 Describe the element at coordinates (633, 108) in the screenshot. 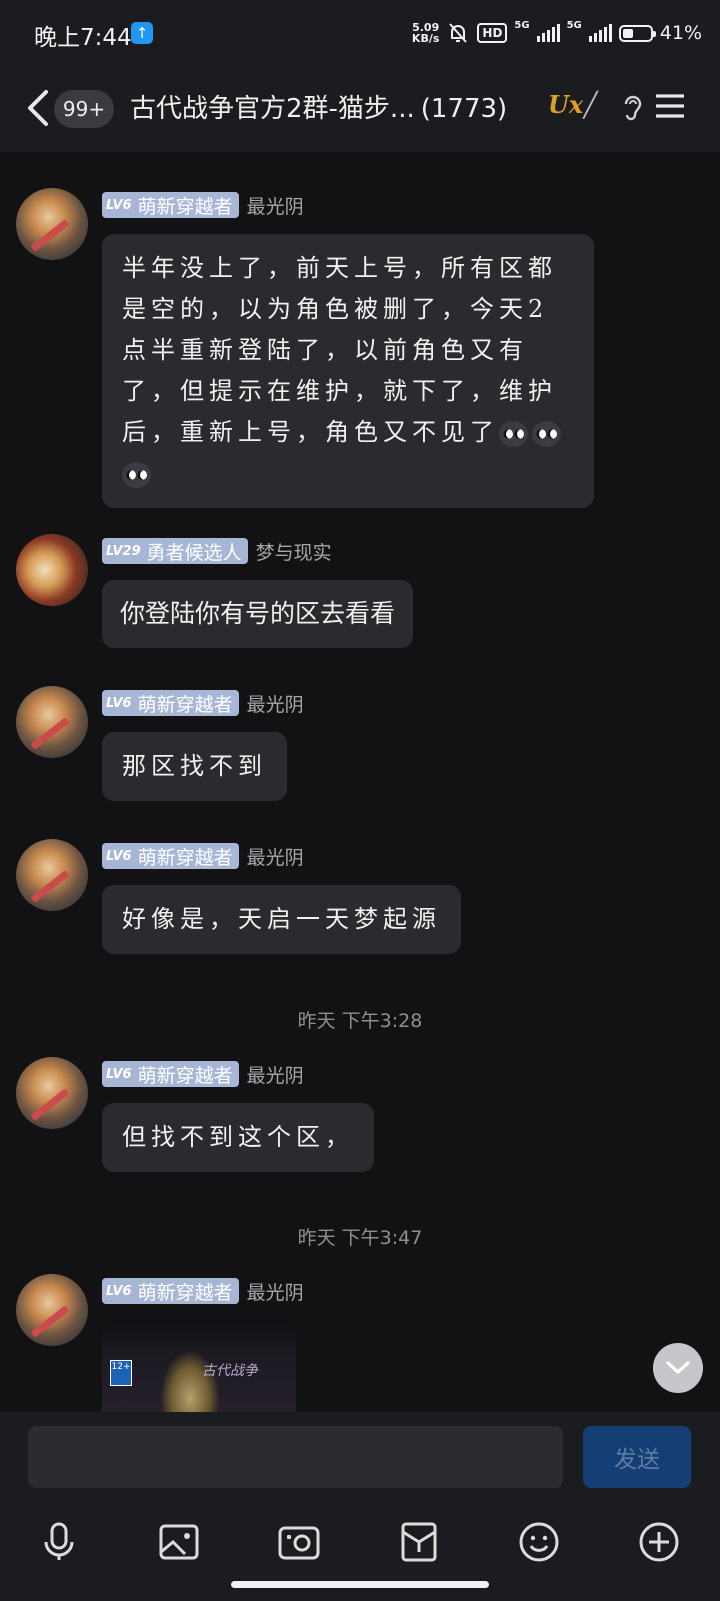

I see `ear-icon` at that location.